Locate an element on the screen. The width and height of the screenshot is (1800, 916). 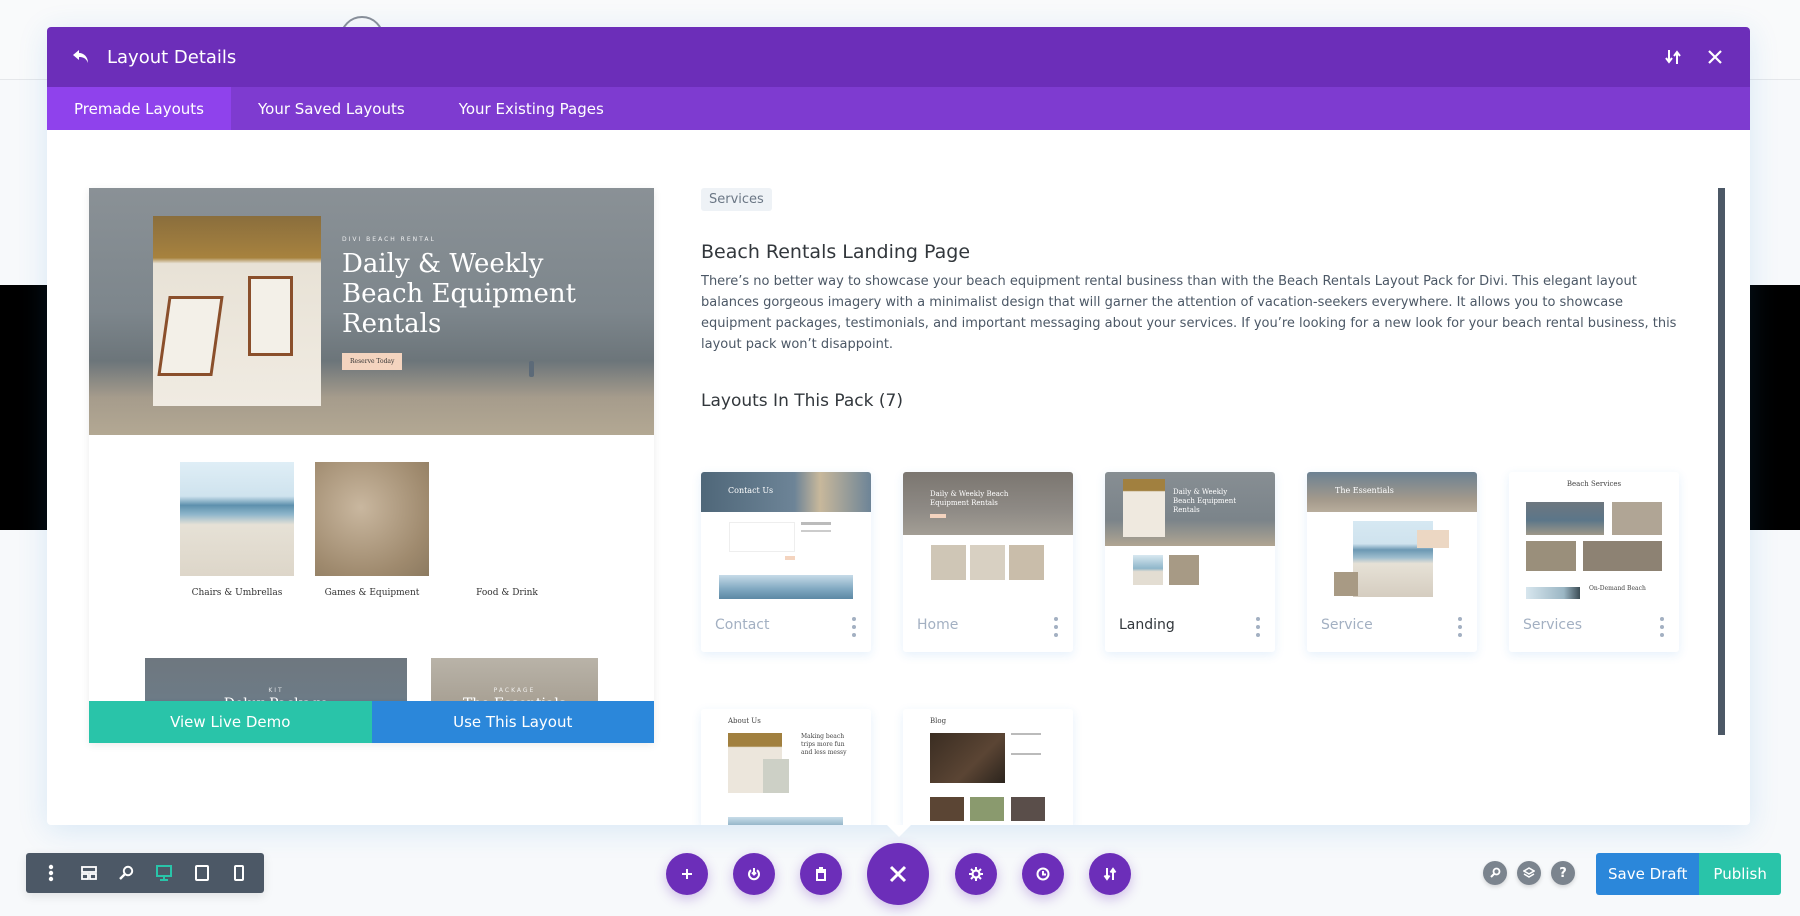
view-mode-toolbar is located at coordinates (145, 873).